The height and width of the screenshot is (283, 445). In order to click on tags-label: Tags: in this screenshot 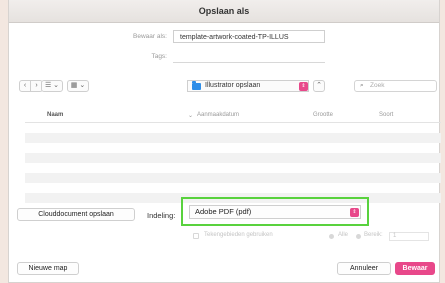, I will do `click(159, 56)`.